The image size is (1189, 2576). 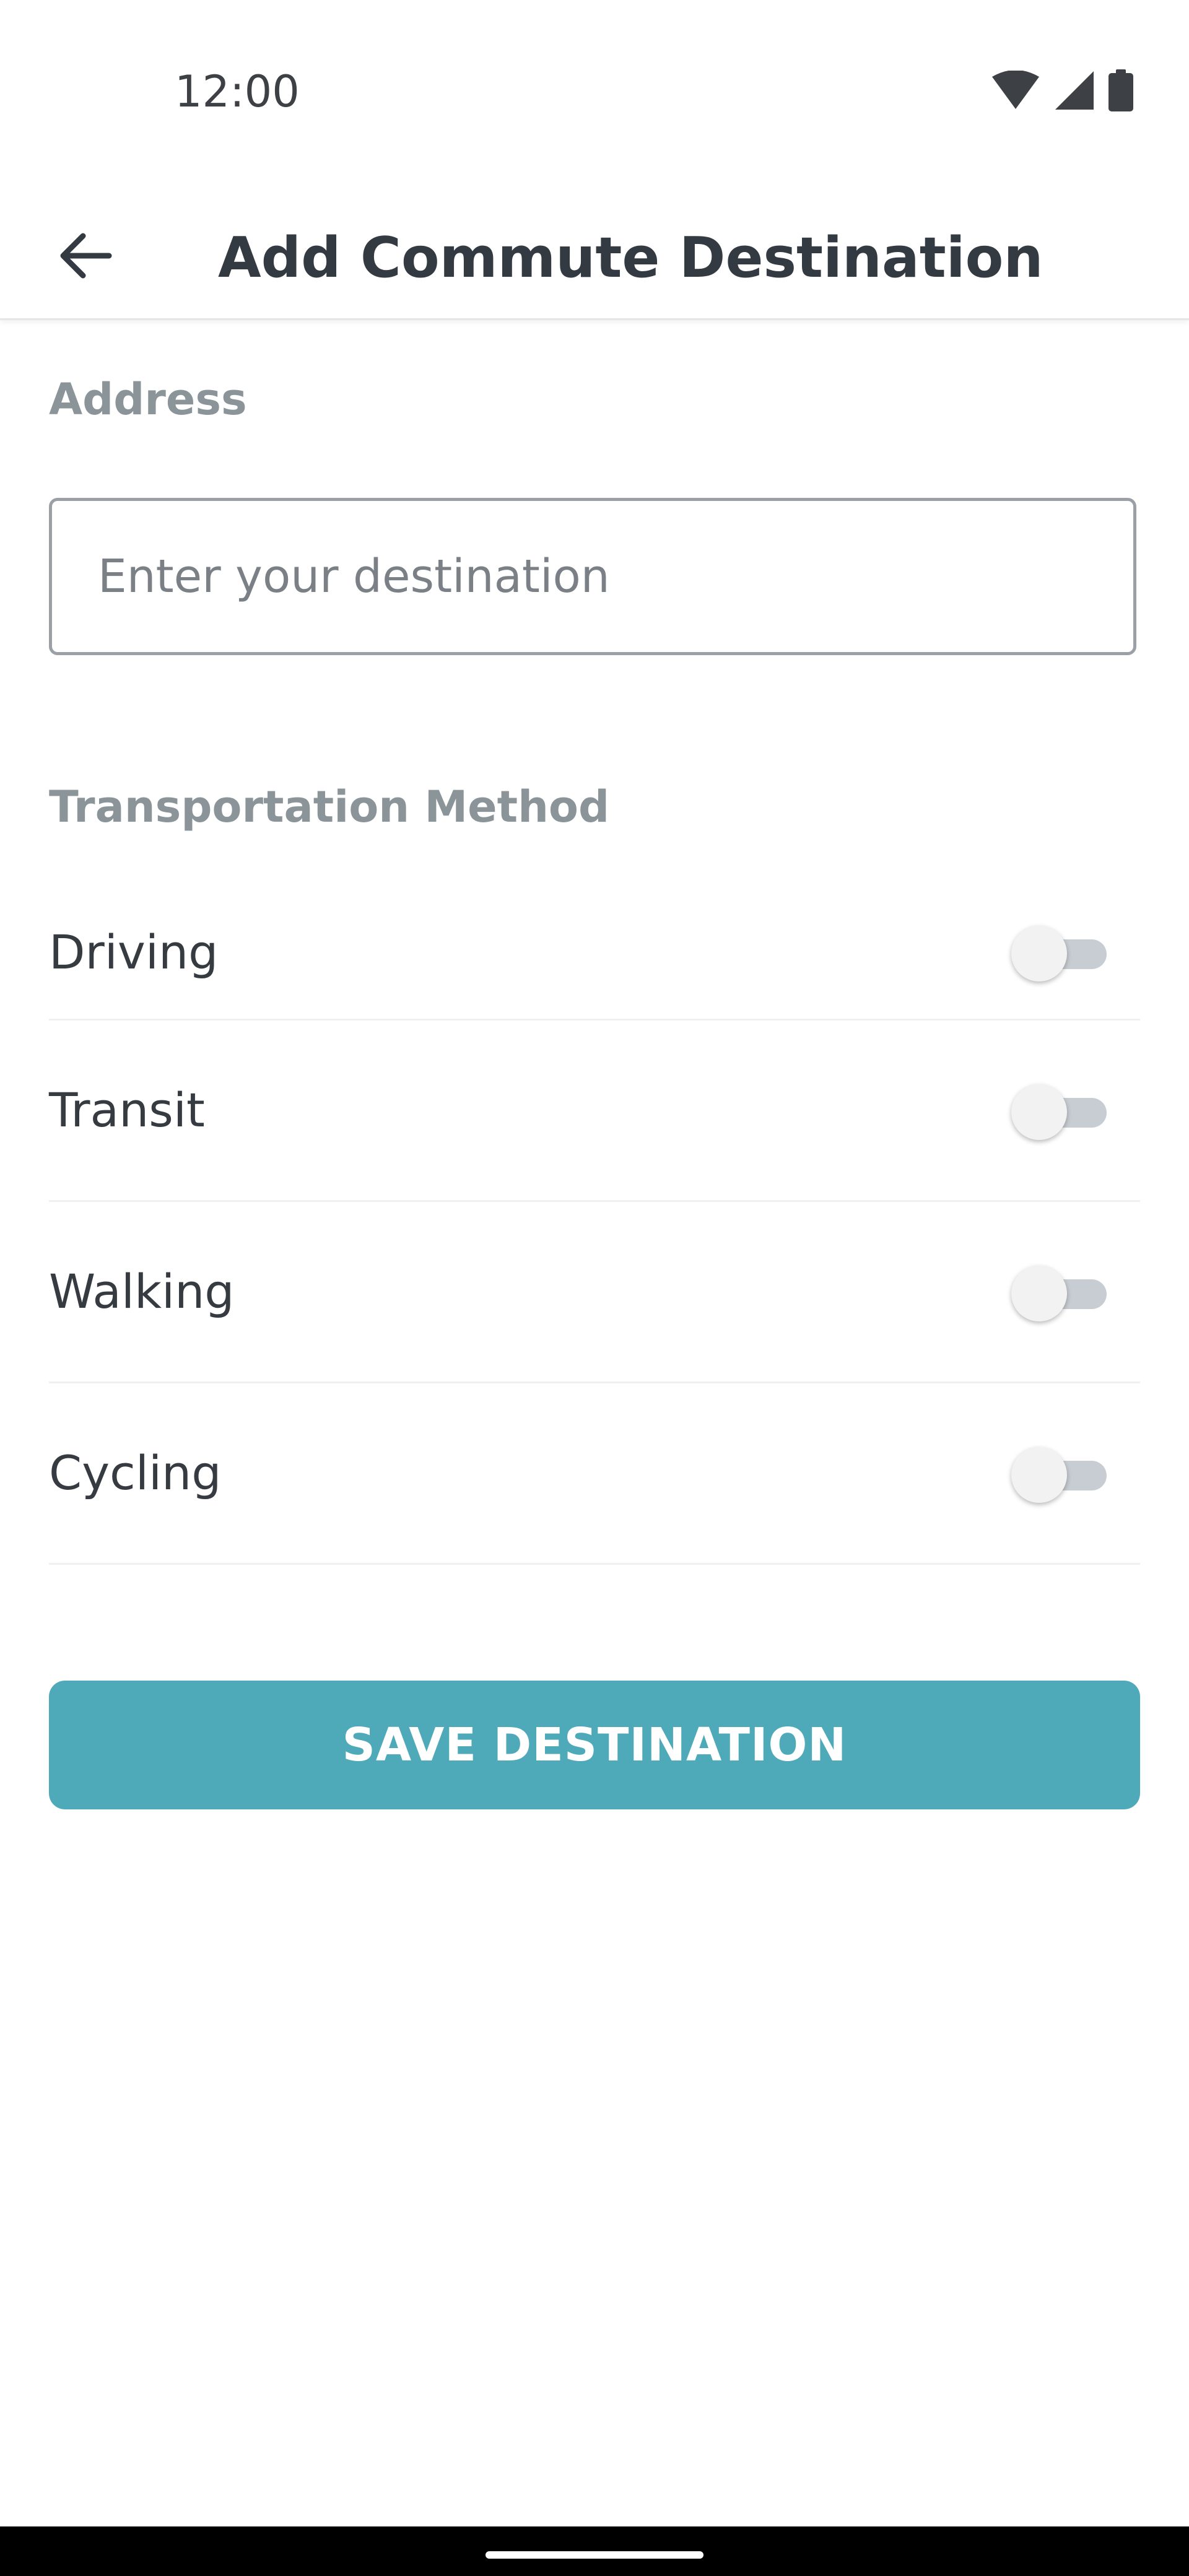 I want to click on status-icons, so click(x=1062, y=90).